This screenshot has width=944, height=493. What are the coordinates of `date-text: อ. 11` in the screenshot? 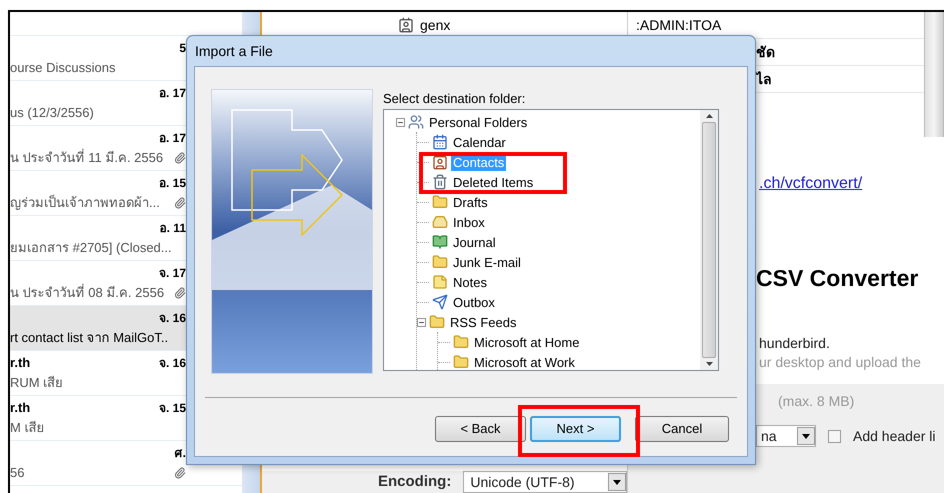 It's located at (173, 228).